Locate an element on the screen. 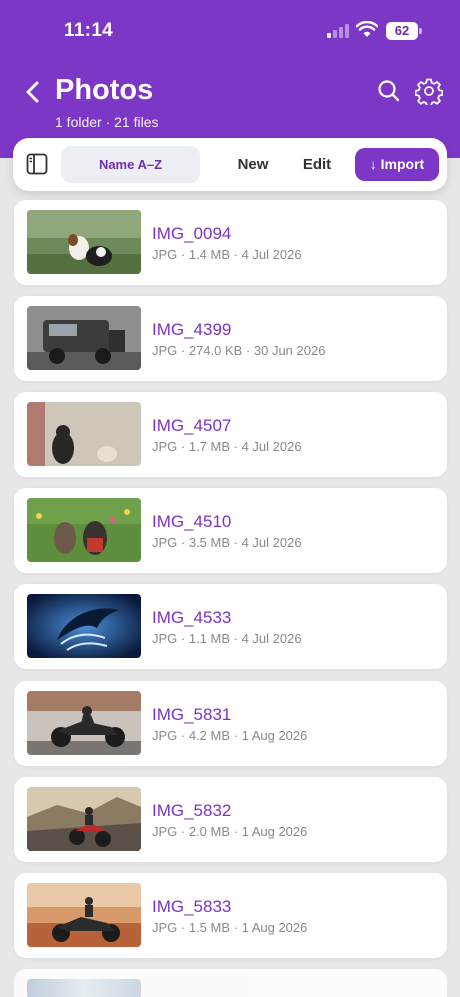 The width and height of the screenshot is (460, 997). wifi-icon is located at coordinates (367, 29).